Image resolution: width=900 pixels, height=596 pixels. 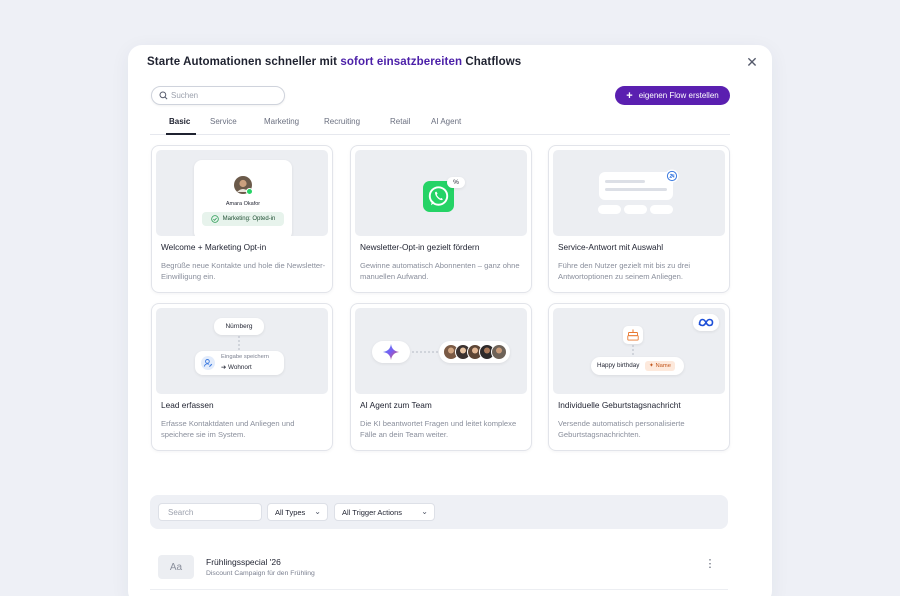 I want to click on search-input, so click(x=221, y=95).